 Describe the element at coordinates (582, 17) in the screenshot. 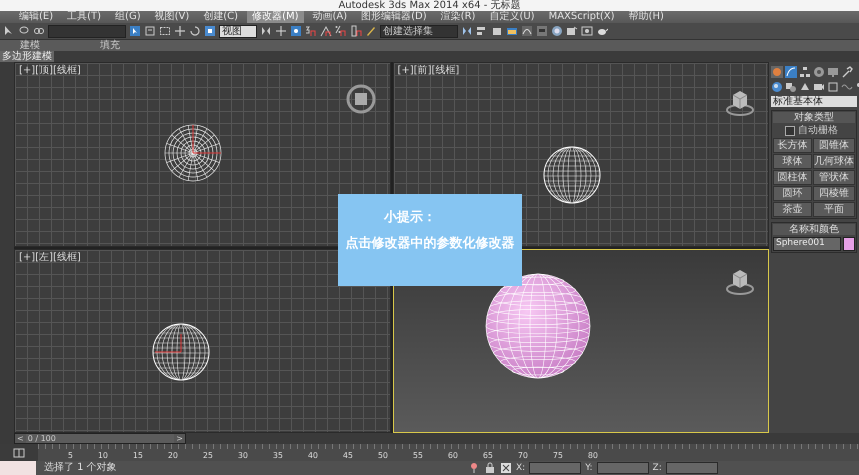

I see `menu-item: MAXScript(X)` at that location.